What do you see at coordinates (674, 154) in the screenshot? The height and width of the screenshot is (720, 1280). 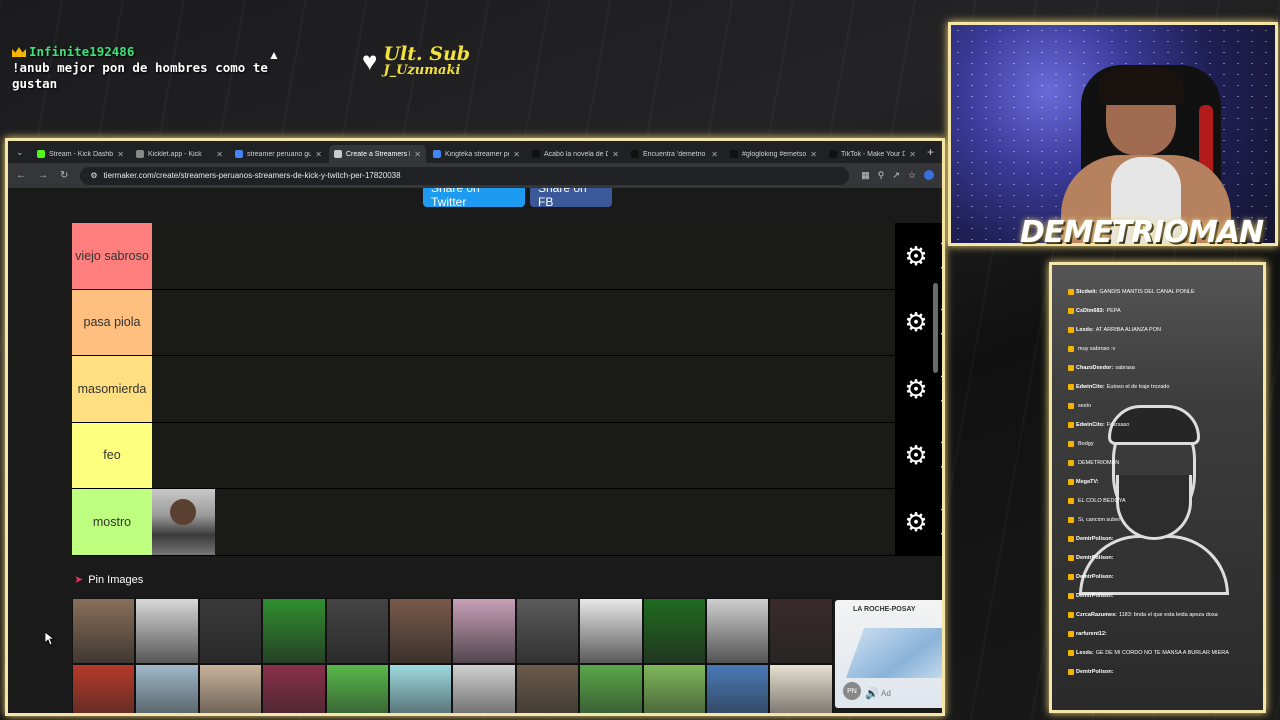 I see `tab-6: Encuentra 'demetrio ✕` at bounding box center [674, 154].